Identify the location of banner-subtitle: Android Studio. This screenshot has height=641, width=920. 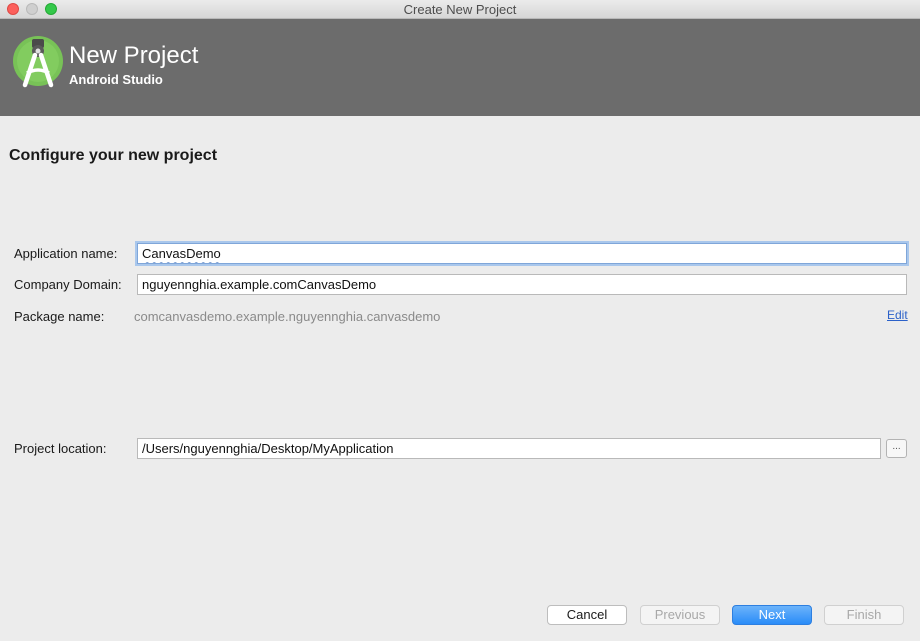
(116, 79).